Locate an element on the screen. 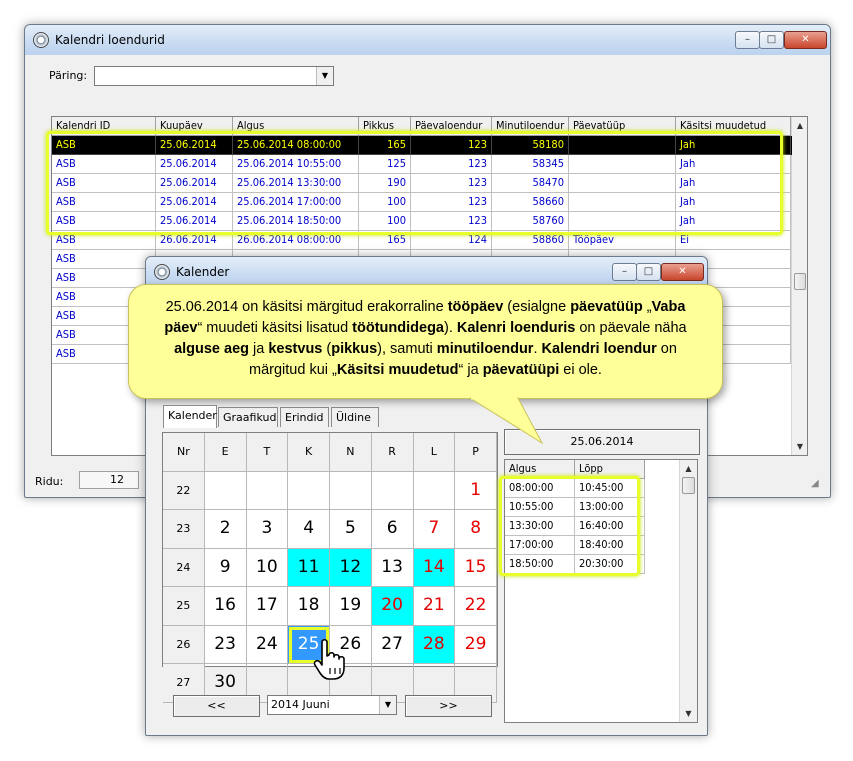 The height and width of the screenshot is (761, 853). interval-row: 13:30:00 16:40:00 is located at coordinates (575, 526).